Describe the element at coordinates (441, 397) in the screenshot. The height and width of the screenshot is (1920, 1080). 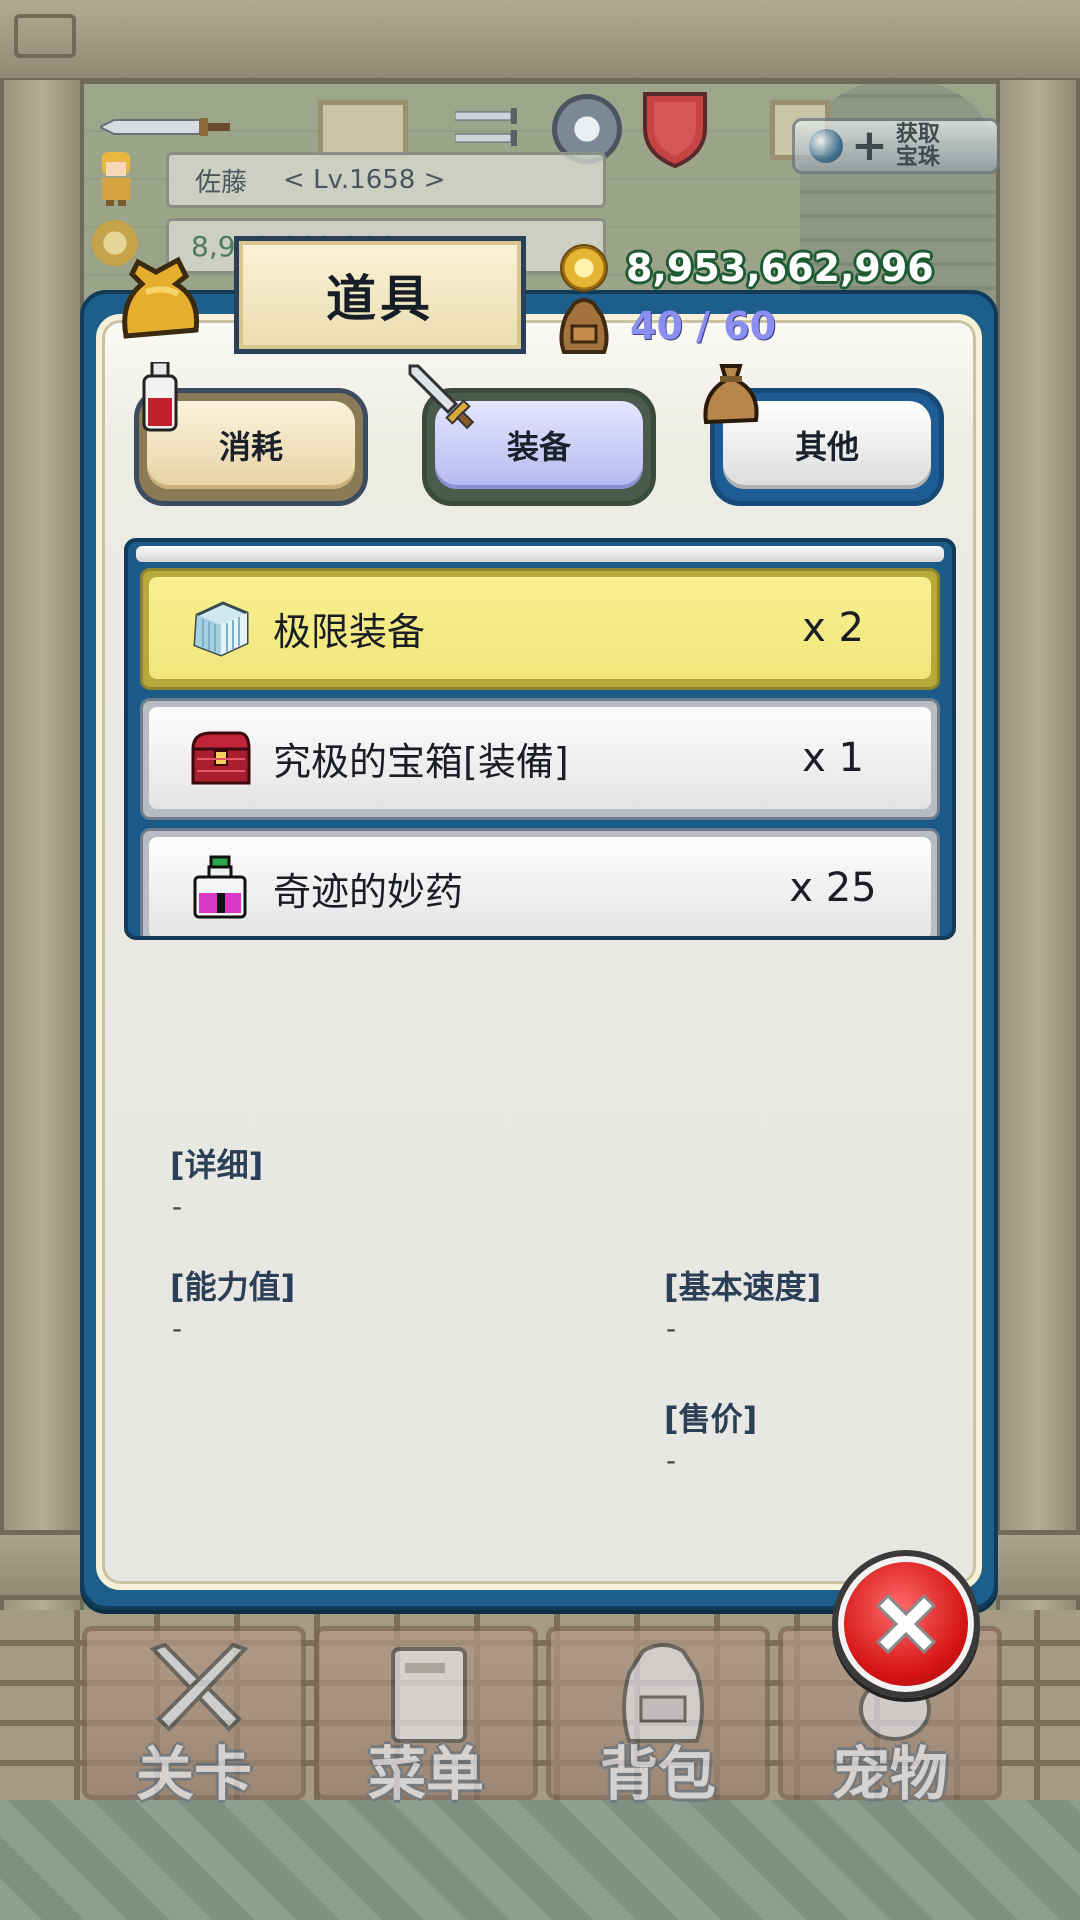
I see `sword-icon` at that location.